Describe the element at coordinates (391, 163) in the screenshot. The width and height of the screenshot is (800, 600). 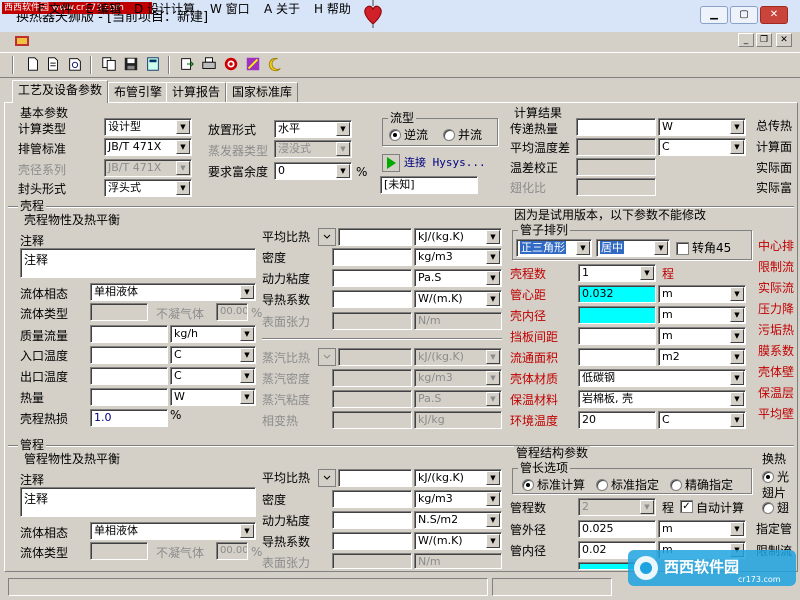
I see `play-icon` at that location.